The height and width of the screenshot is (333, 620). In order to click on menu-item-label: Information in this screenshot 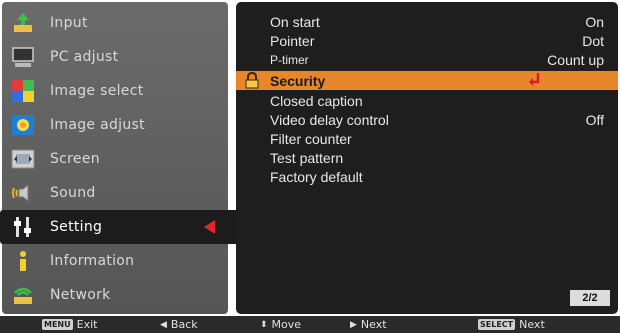, I will do `click(92, 261)`.